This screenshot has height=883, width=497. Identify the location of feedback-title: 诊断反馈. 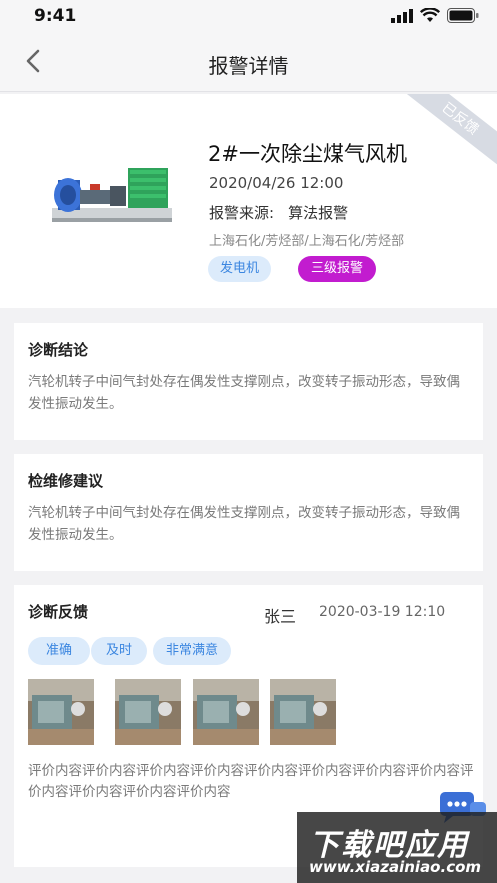
(58, 612).